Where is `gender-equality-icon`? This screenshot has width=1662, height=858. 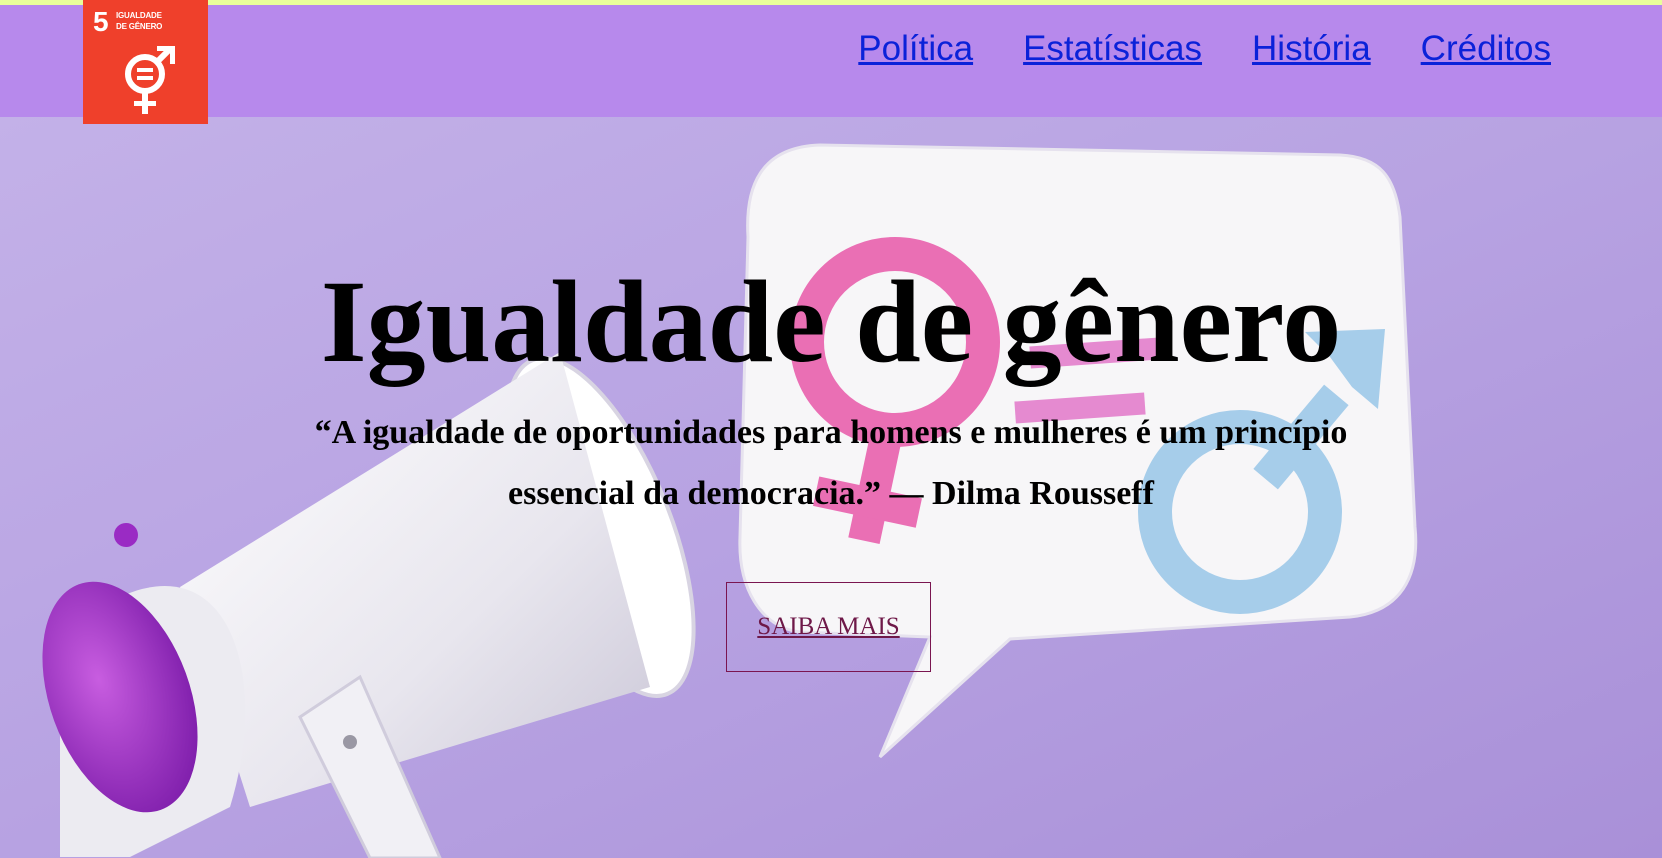
gender-equality-icon is located at coordinates (150, 79).